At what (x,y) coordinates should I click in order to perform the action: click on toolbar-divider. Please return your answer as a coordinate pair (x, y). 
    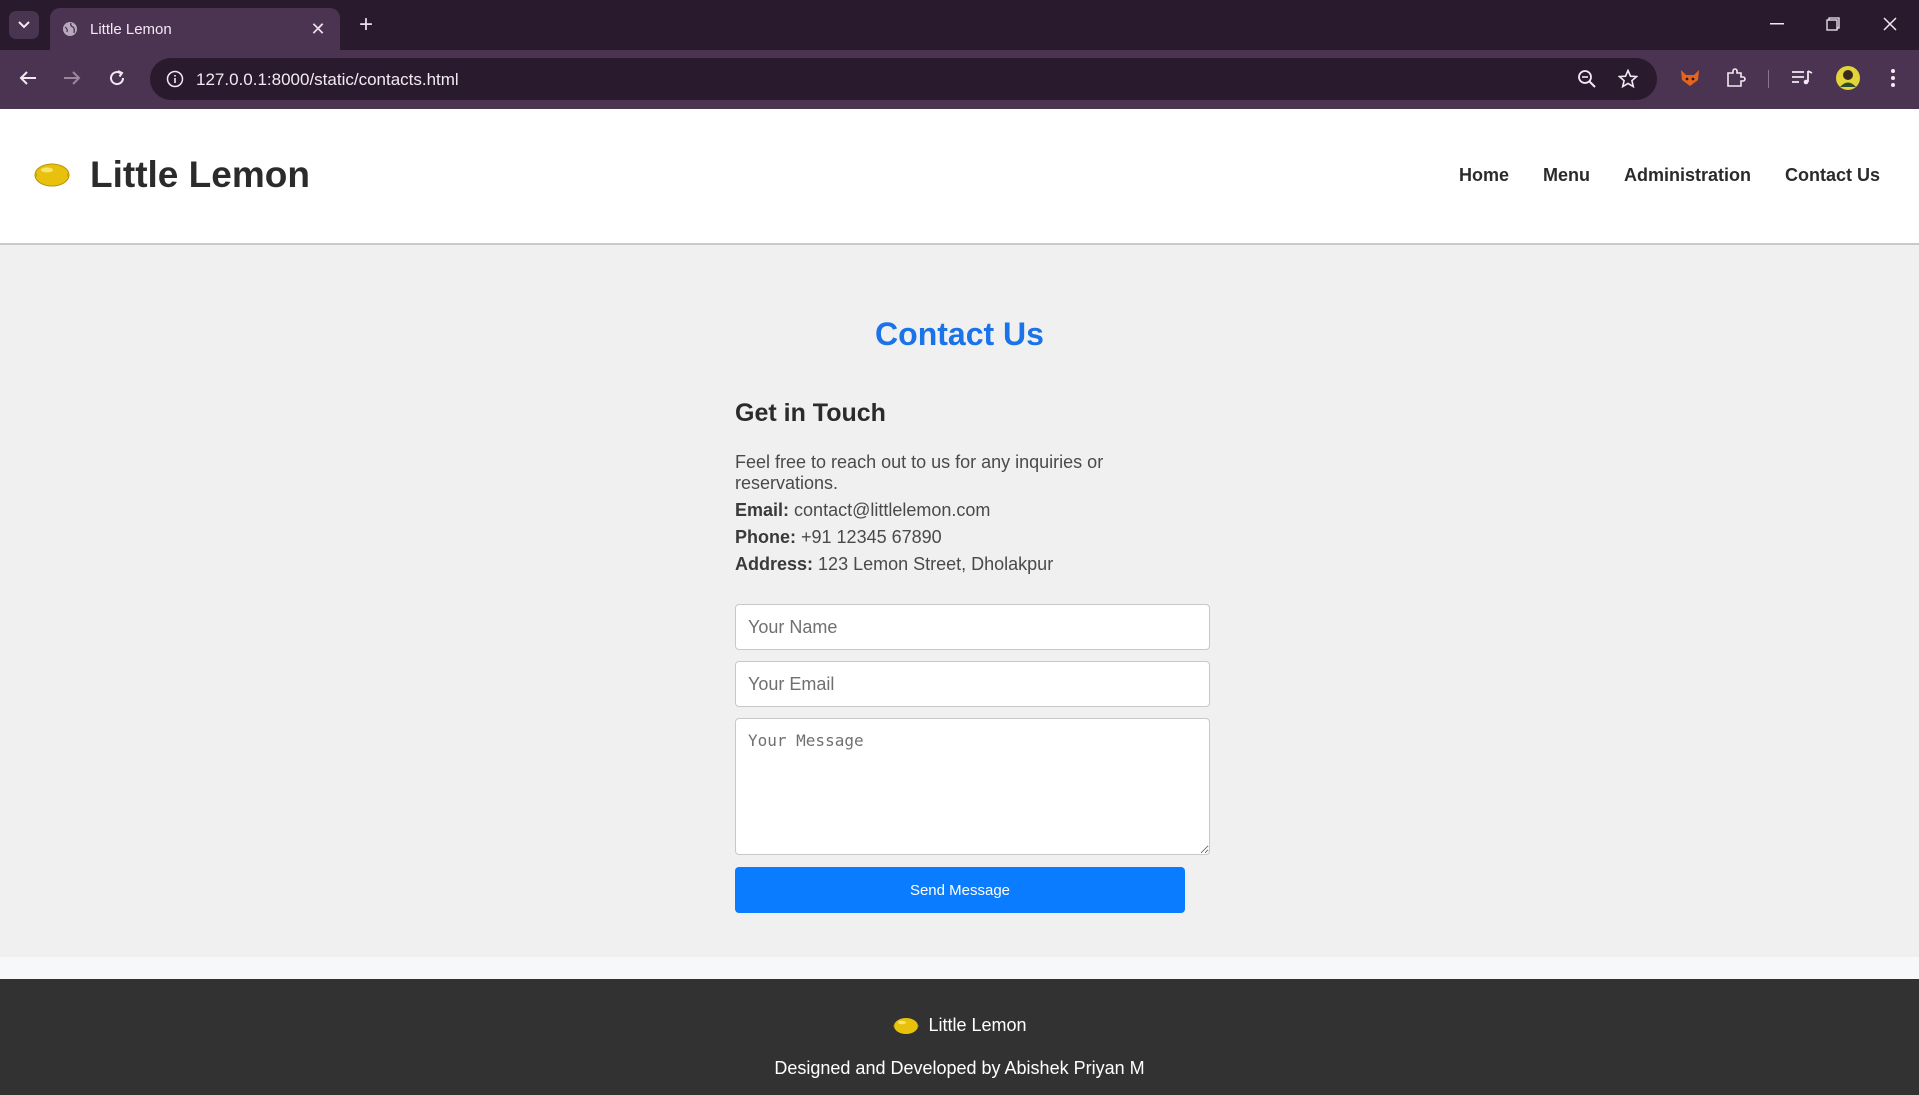
    Looking at the image, I should click on (1768, 79).